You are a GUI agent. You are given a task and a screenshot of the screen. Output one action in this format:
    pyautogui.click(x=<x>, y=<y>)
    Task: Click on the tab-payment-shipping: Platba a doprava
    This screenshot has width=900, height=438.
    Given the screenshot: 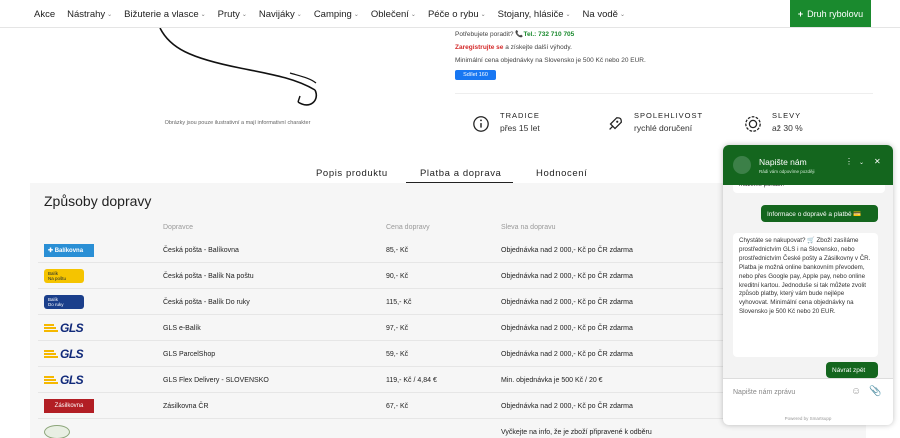 What is the action you would take?
    pyautogui.click(x=460, y=173)
    